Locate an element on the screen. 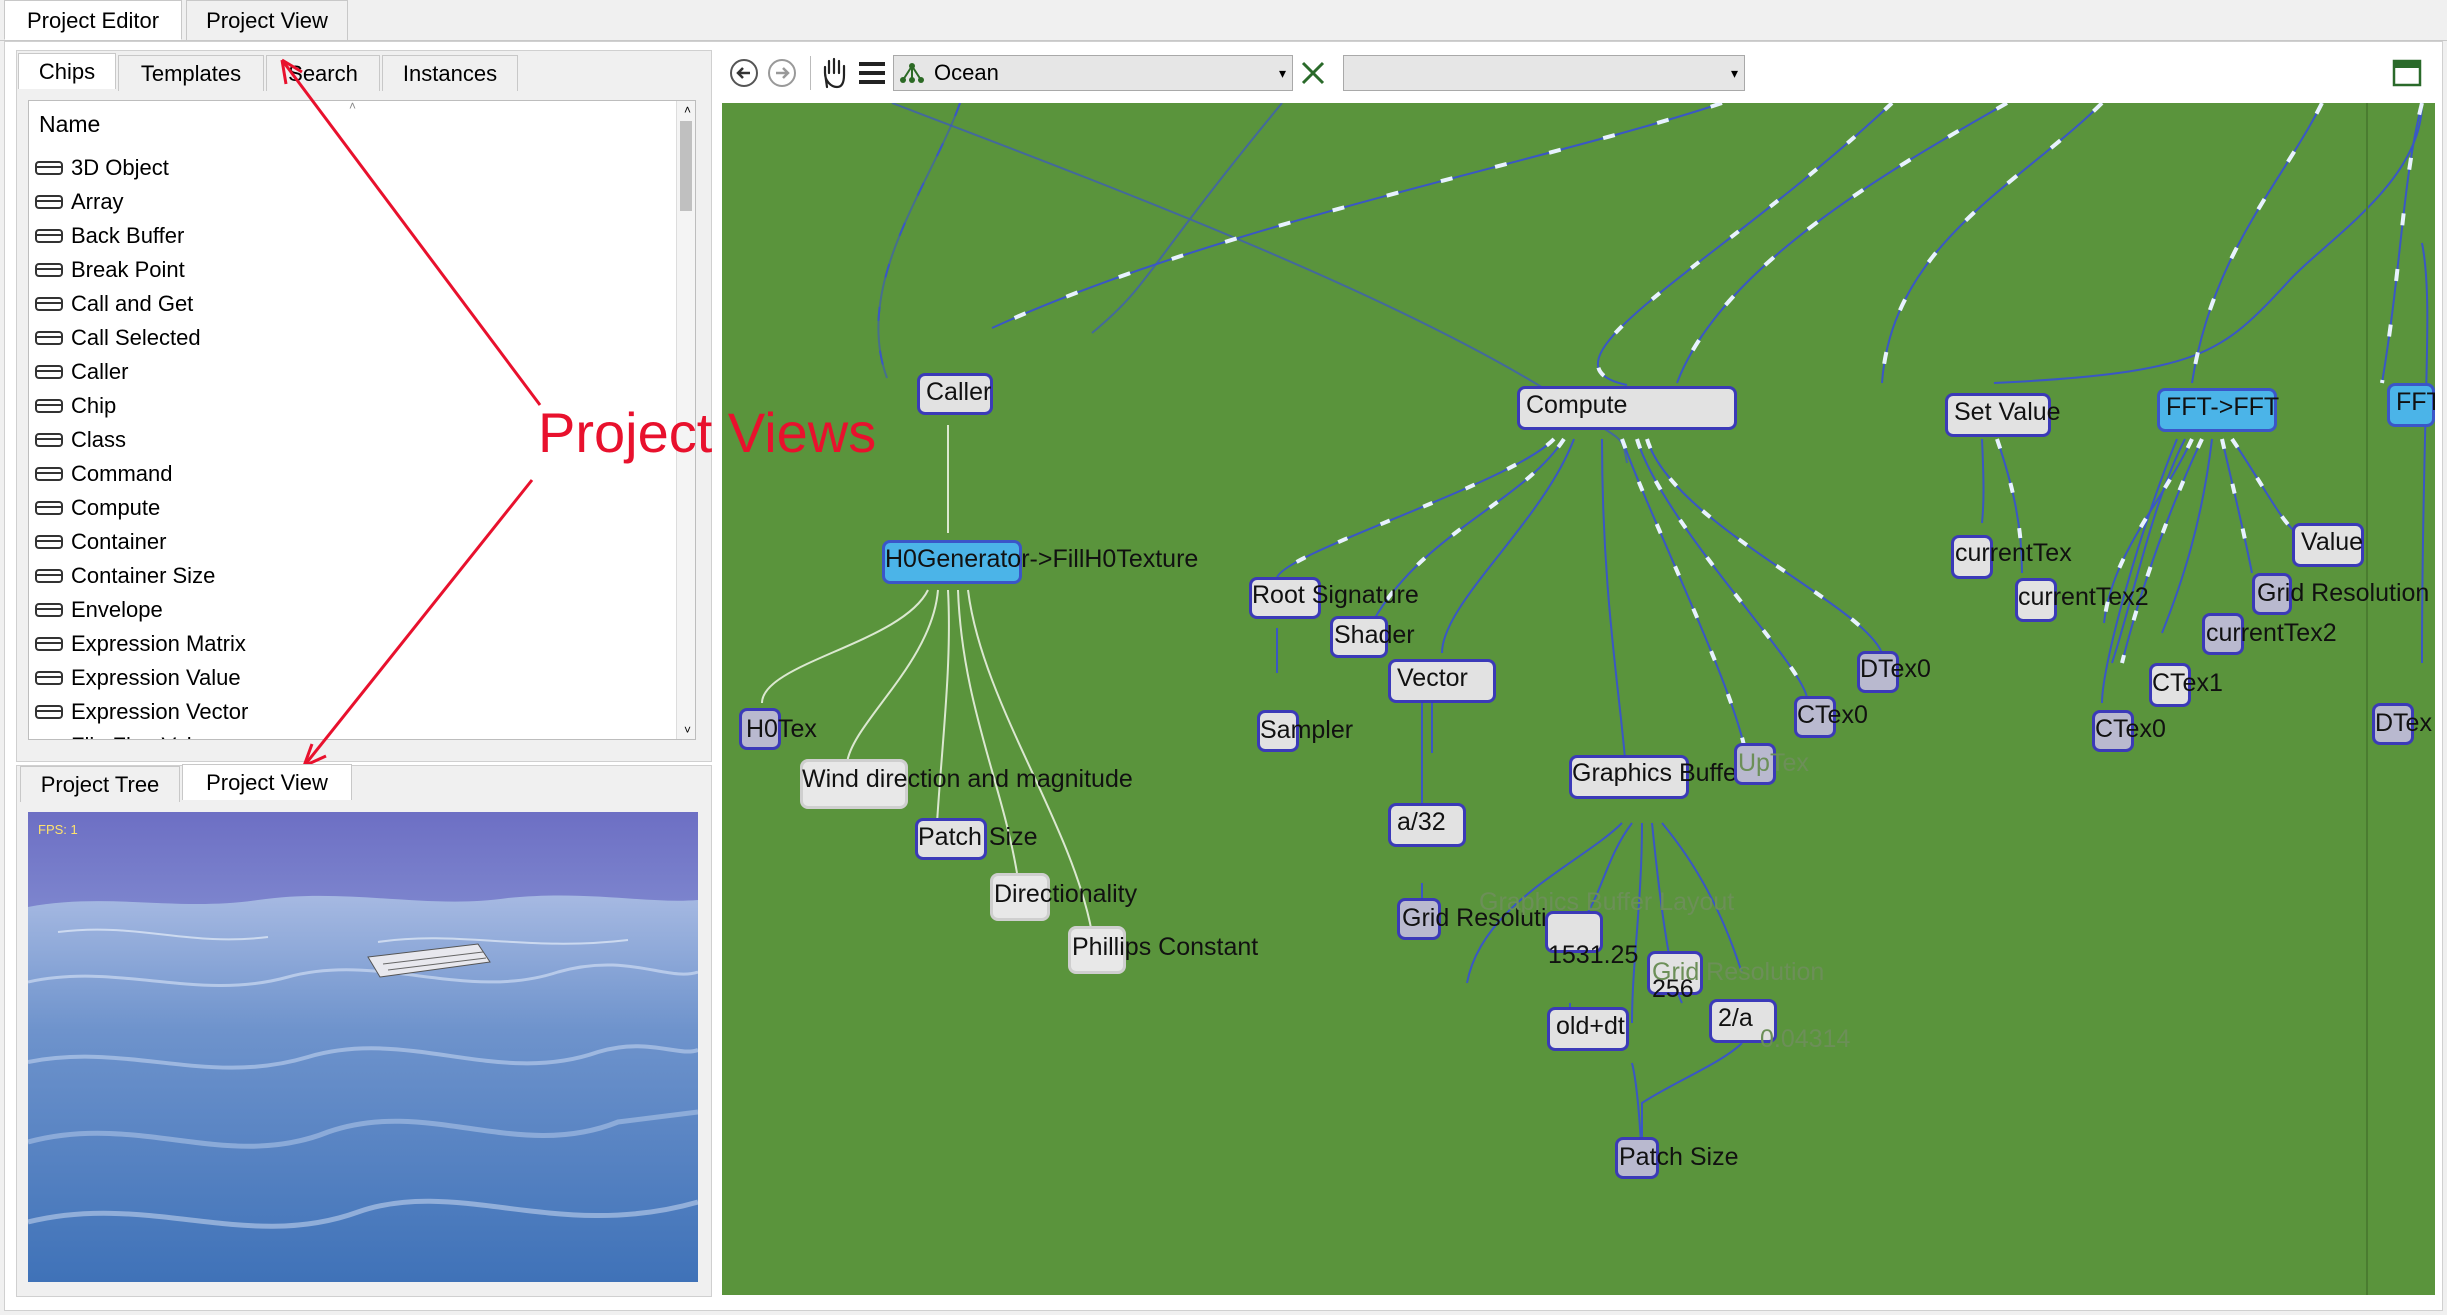 The width and height of the screenshot is (2447, 1315). menu-button is located at coordinates (872, 73).